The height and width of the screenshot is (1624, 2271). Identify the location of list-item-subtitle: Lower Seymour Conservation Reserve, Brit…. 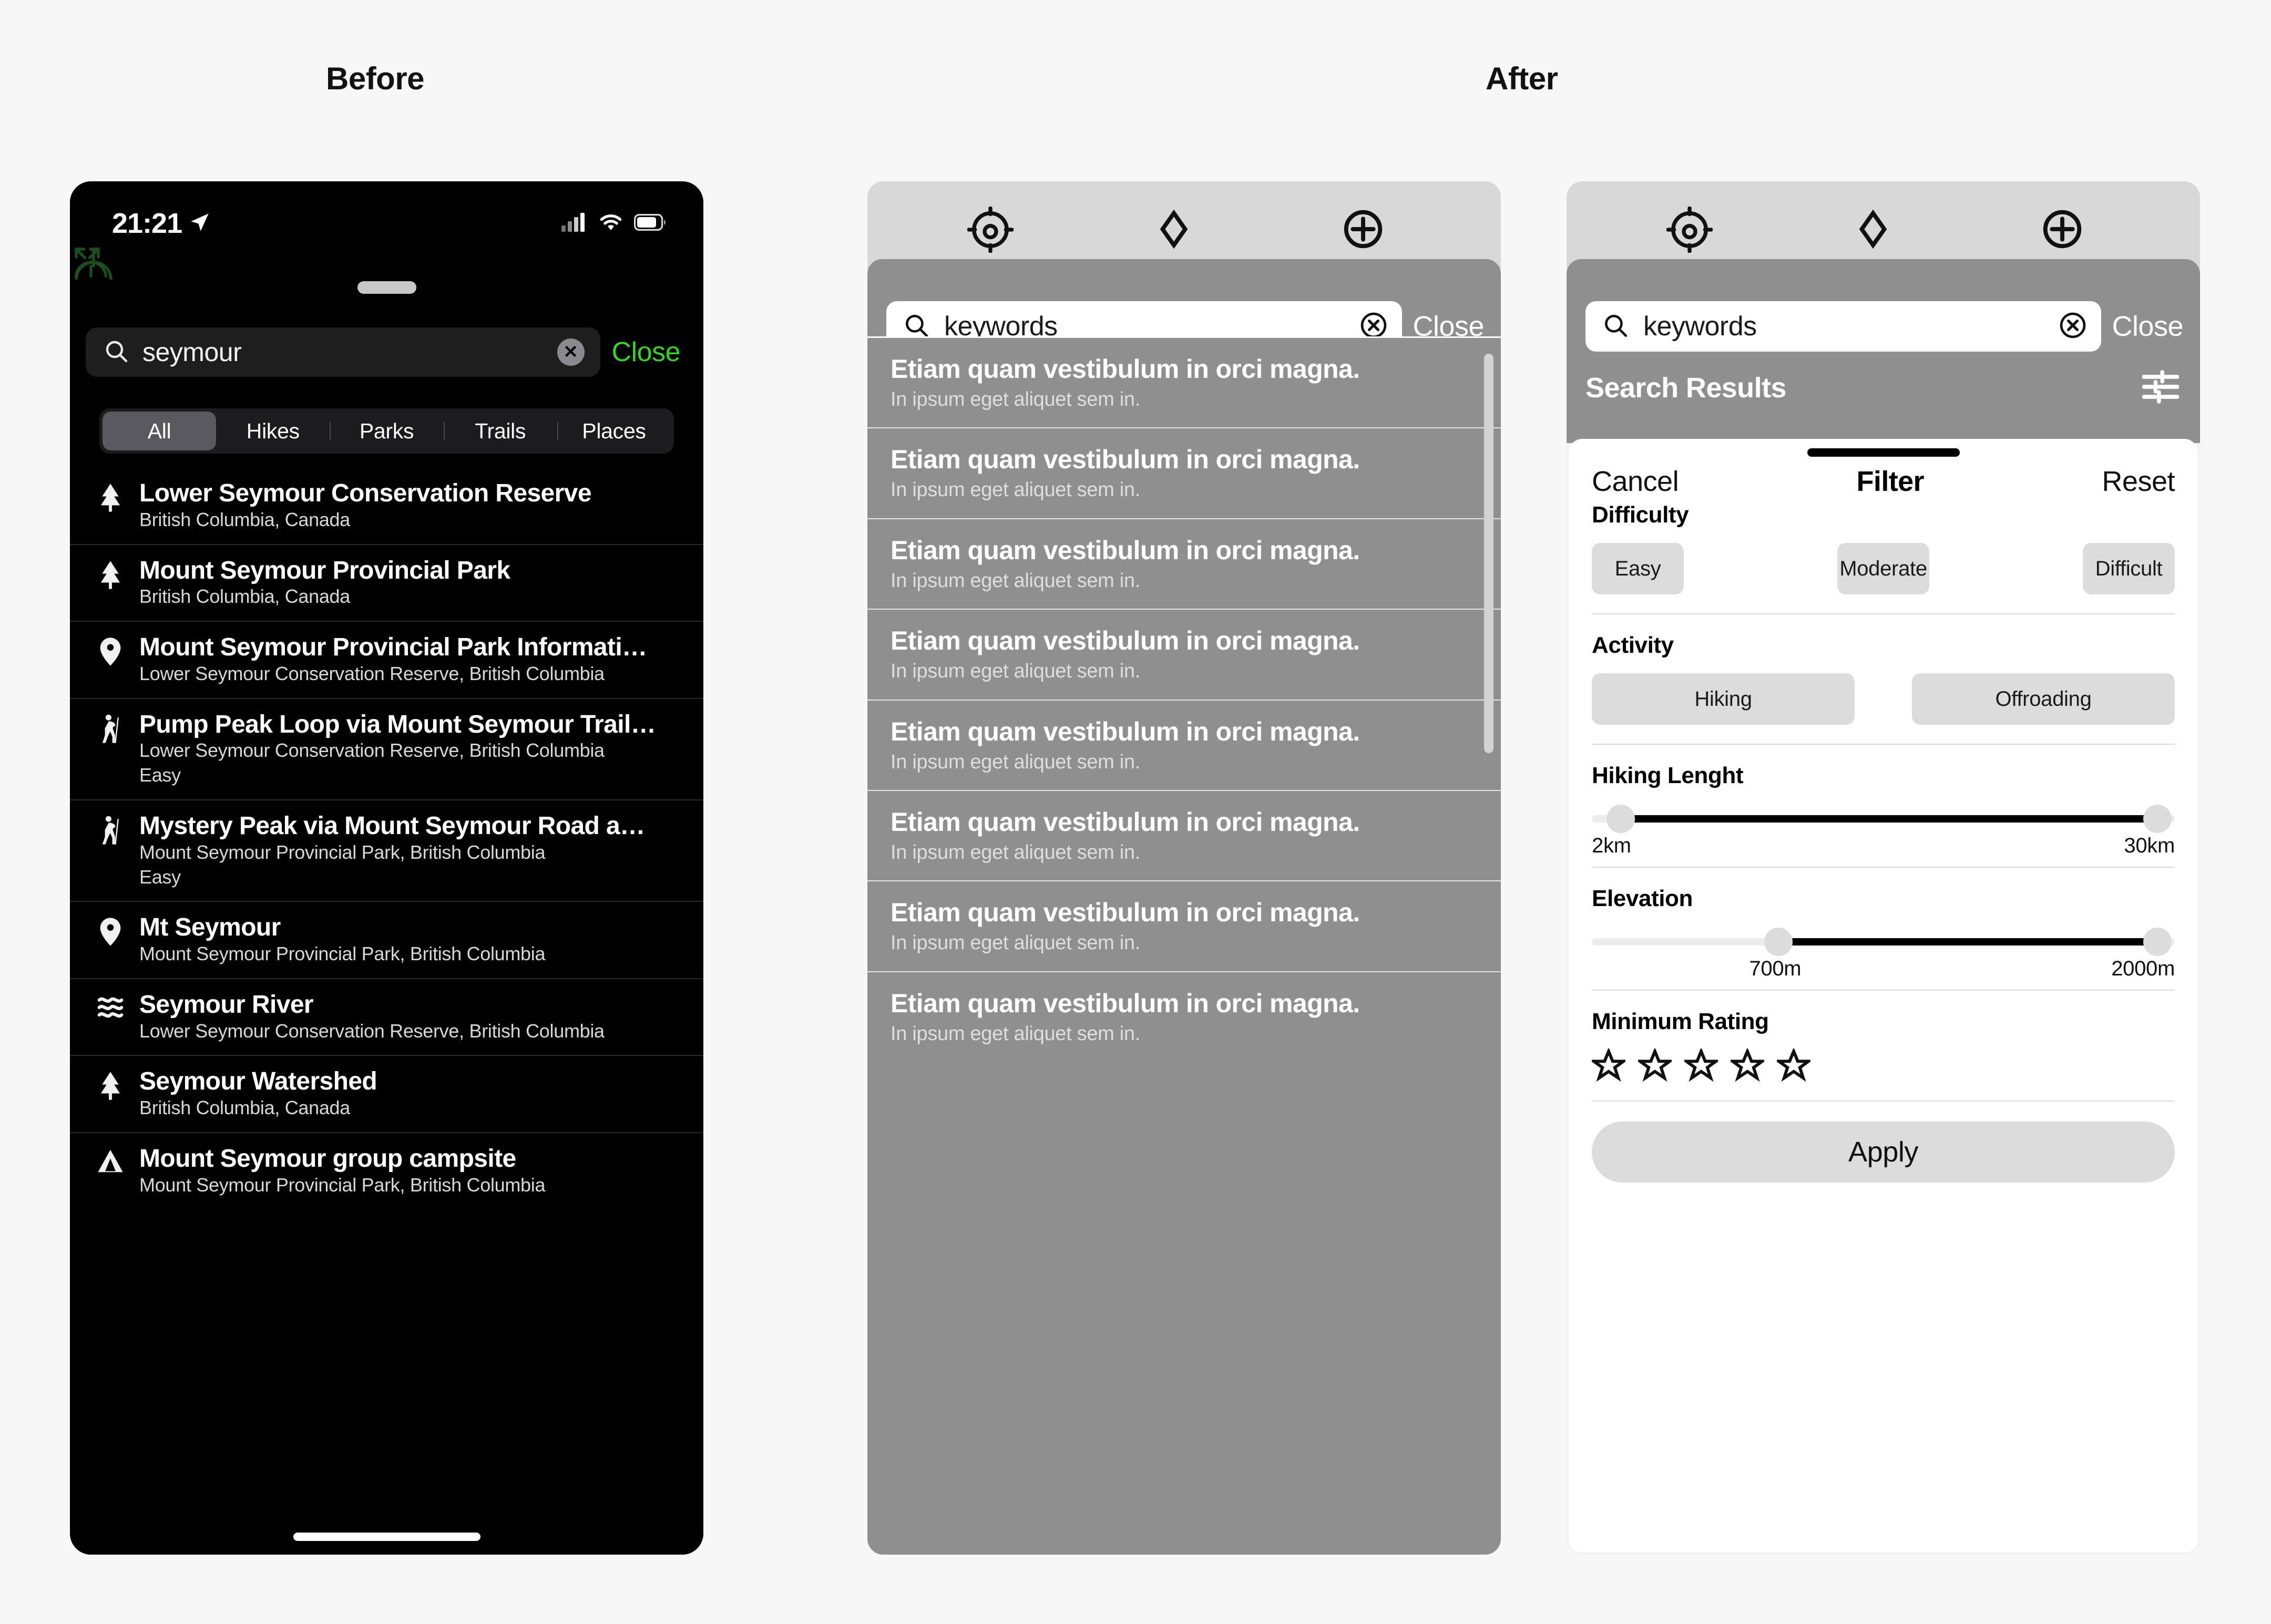
(372, 673).